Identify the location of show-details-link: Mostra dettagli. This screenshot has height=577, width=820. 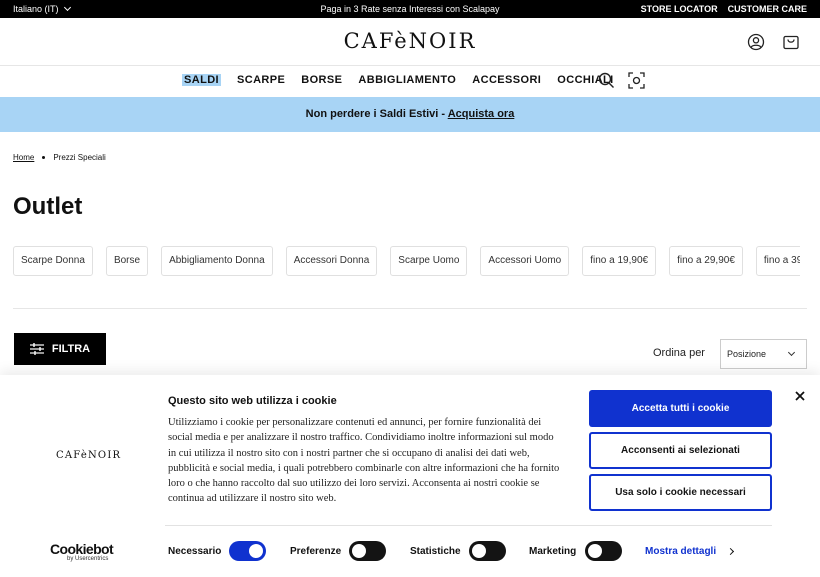
(690, 551).